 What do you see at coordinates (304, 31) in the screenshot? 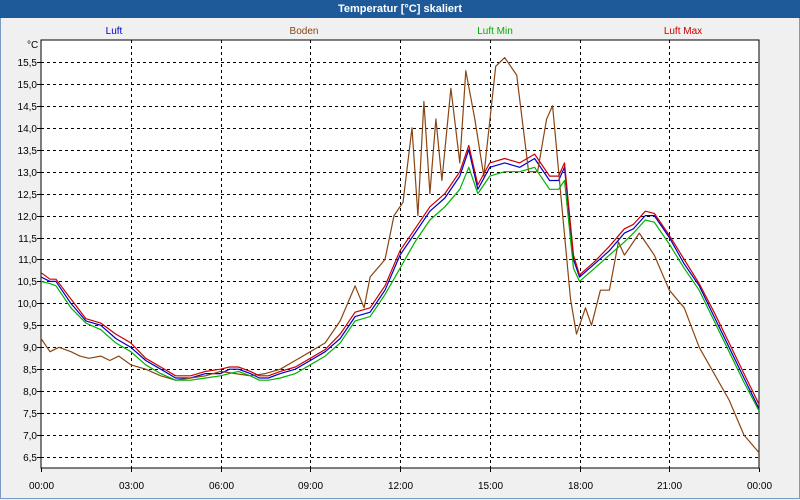
I see `legend-label: Boden` at bounding box center [304, 31].